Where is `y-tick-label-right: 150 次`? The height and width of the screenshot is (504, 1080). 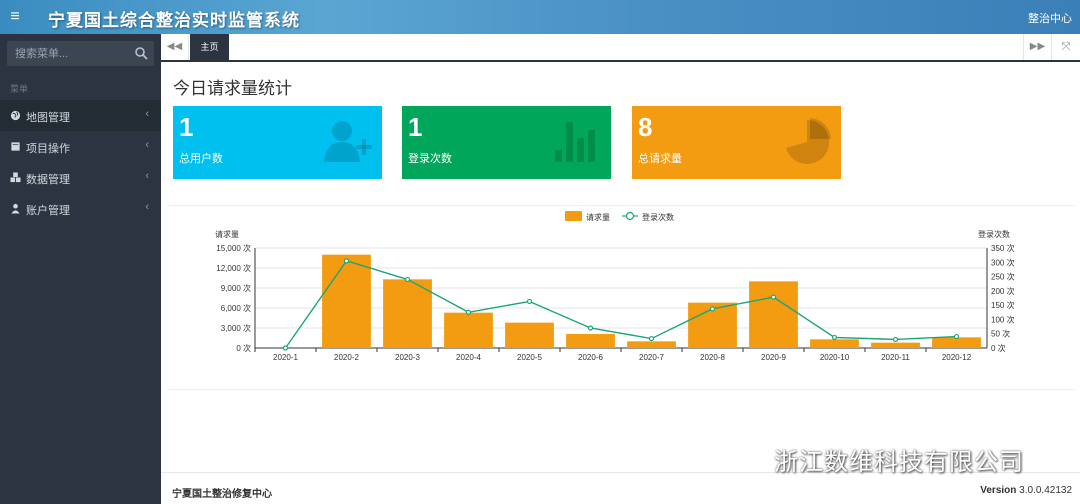
y-tick-label-right: 150 次 is located at coordinates (1003, 305).